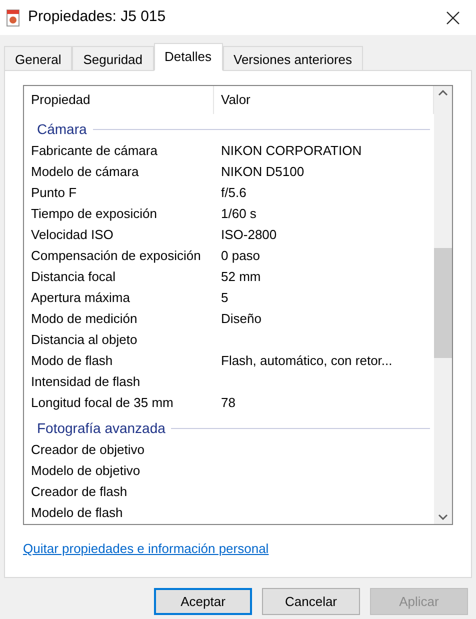 The image size is (476, 619). What do you see at coordinates (146, 548) in the screenshot?
I see `remove-properties-link: Quitar propiedades e información personal` at bounding box center [146, 548].